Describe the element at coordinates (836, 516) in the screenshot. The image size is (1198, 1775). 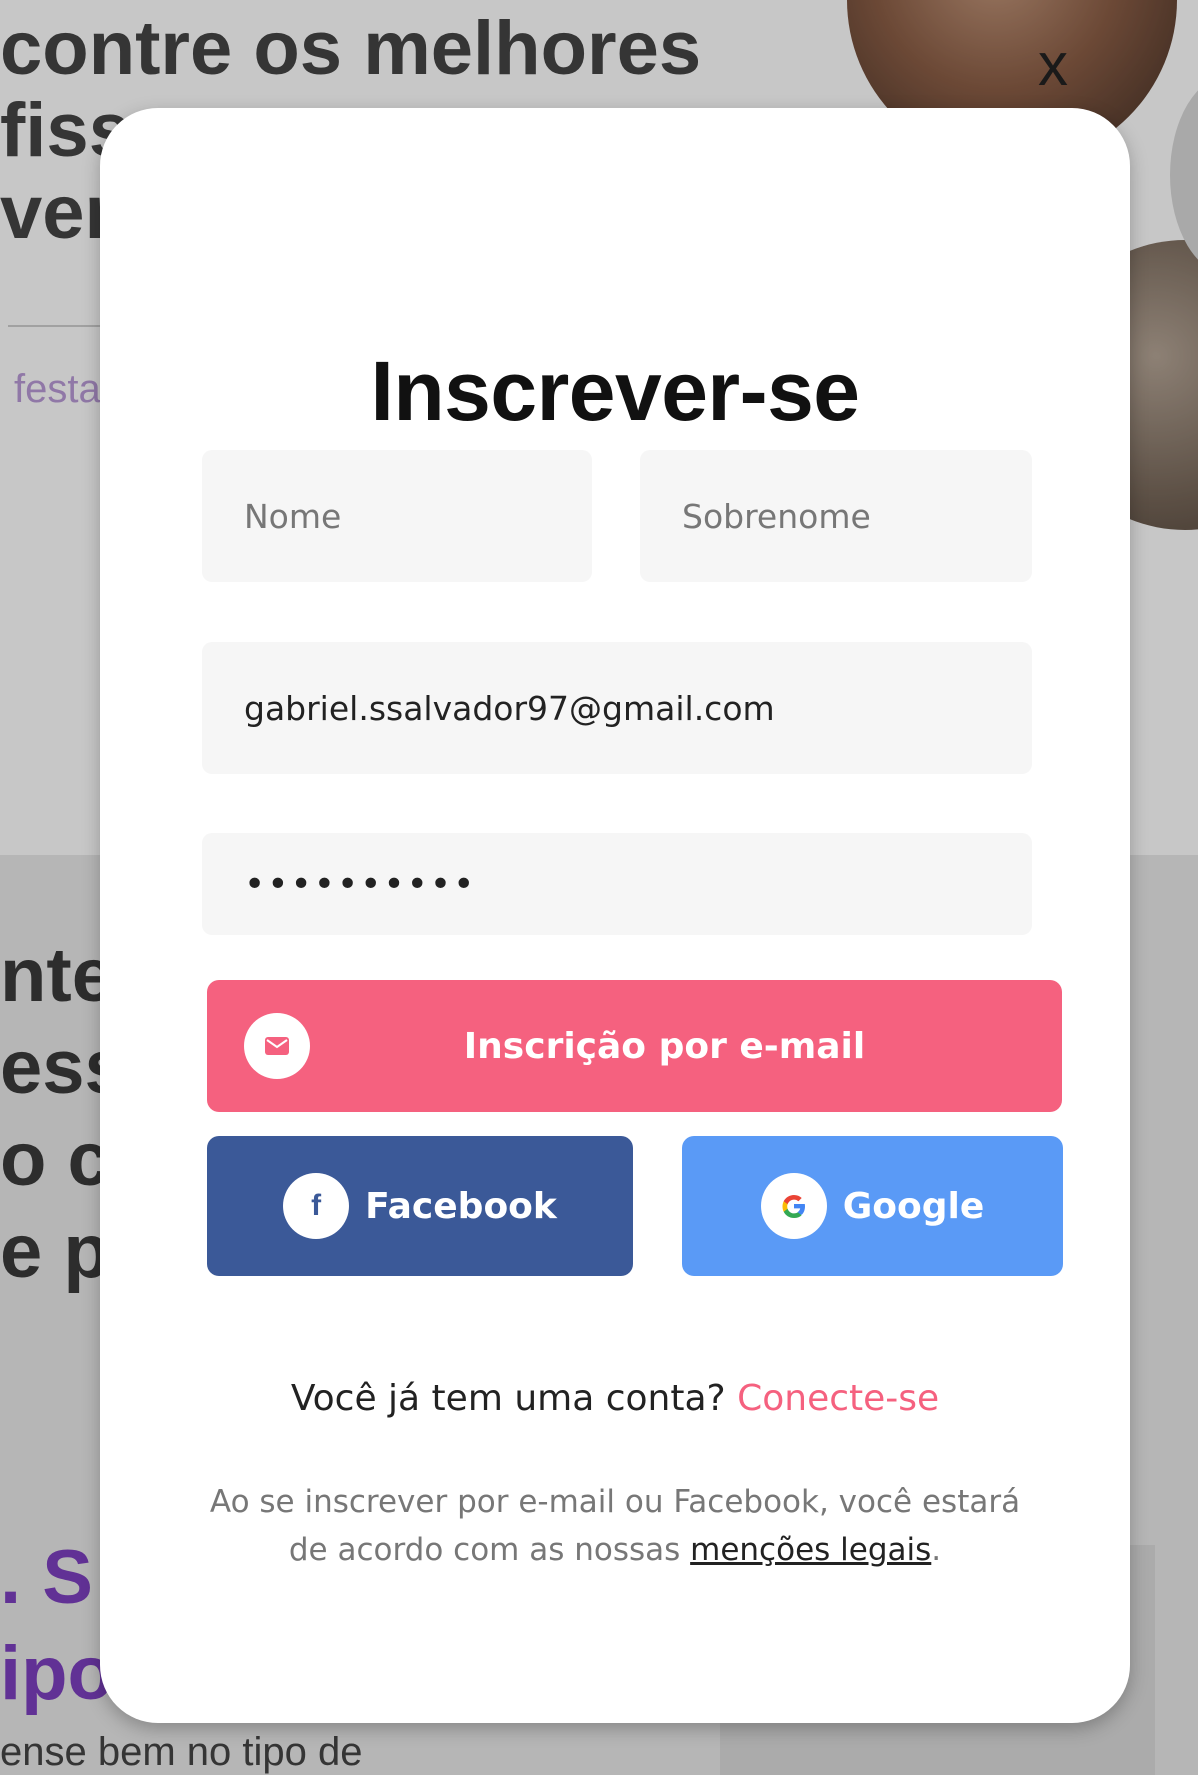
I see `last-name-input` at that location.